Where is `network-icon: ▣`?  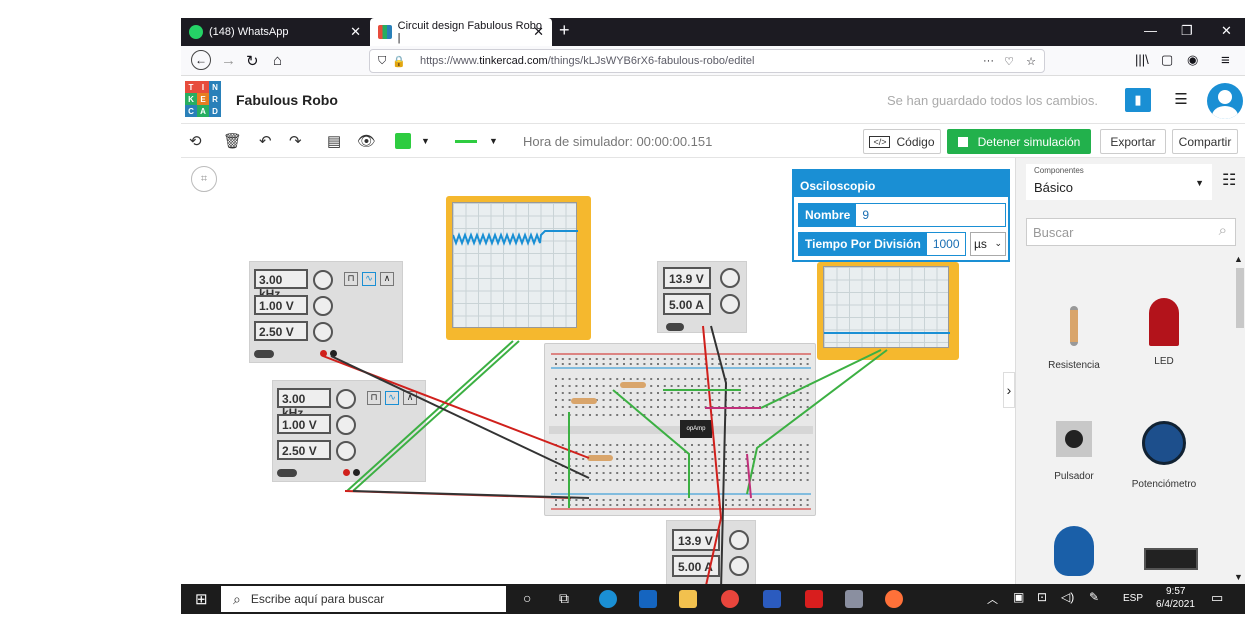 network-icon: ▣ is located at coordinates (1018, 597).